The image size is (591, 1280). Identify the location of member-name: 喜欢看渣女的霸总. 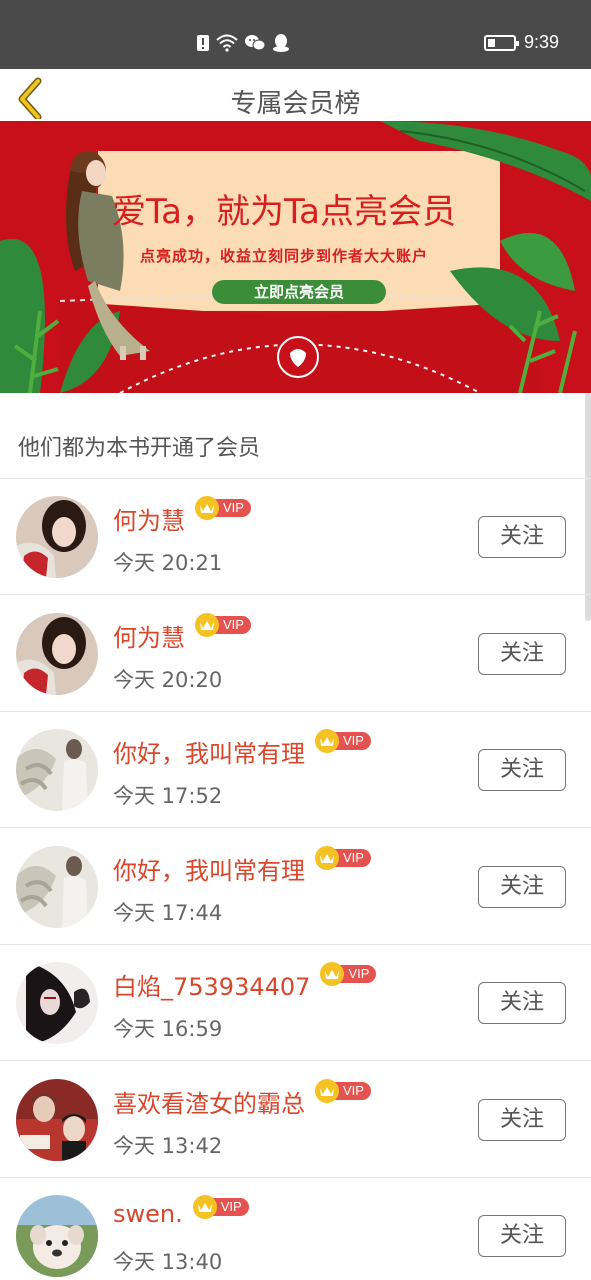
(209, 1104).